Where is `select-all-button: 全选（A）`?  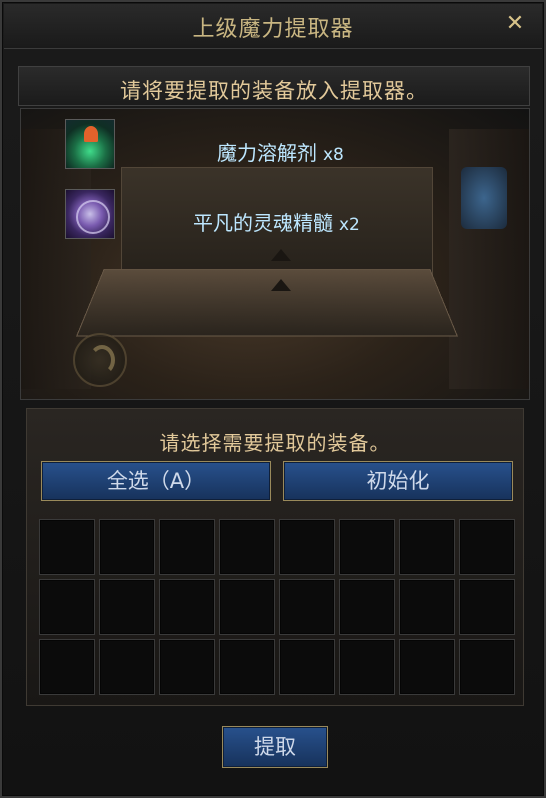
select-all-button: 全选（A） is located at coordinates (156, 481).